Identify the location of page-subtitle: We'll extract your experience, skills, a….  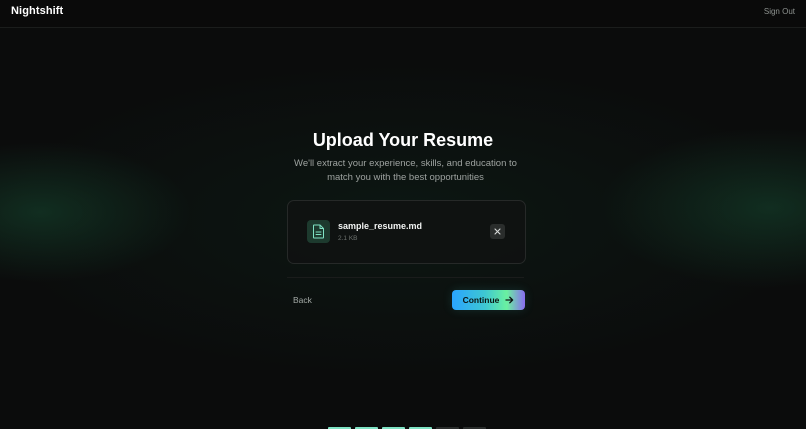
(405, 170).